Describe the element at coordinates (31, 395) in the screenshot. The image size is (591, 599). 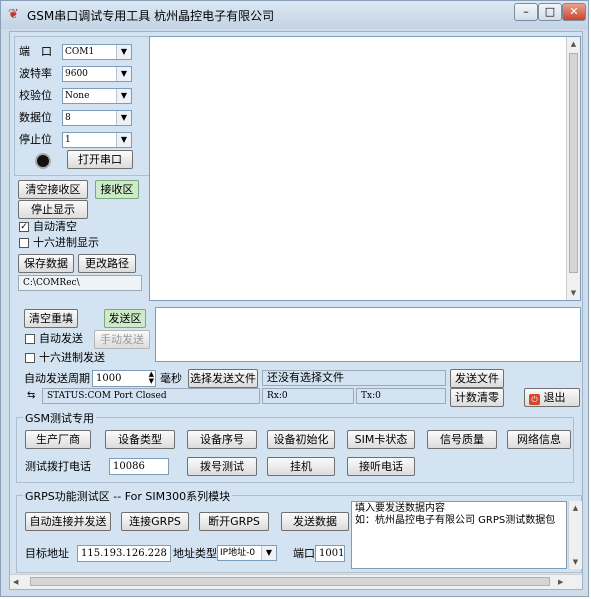
I see `plug-icon: ⇆` at that location.